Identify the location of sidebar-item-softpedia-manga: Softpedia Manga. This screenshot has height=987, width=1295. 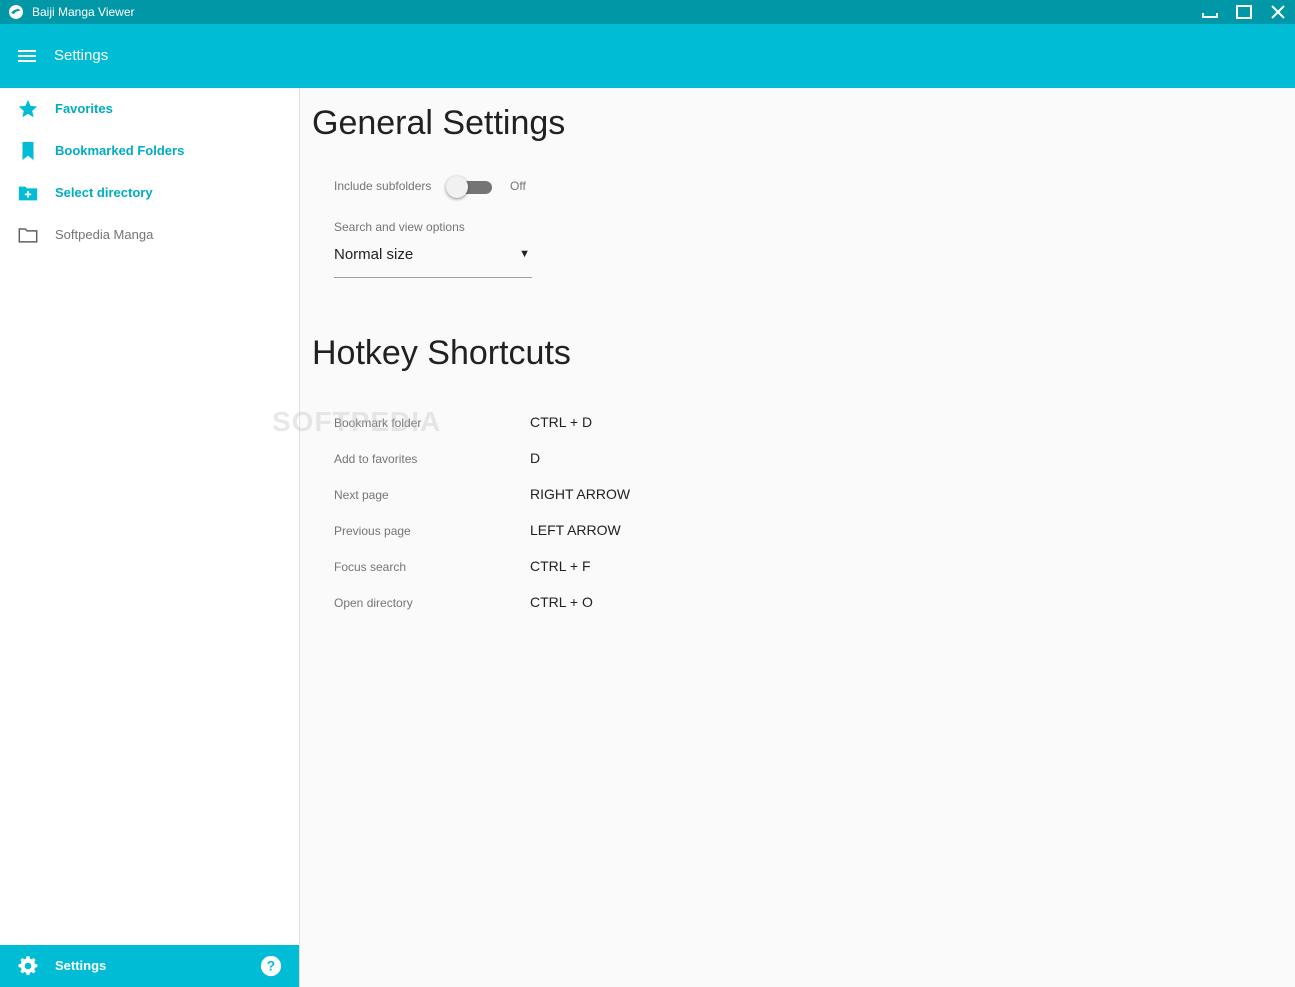
(149, 235).